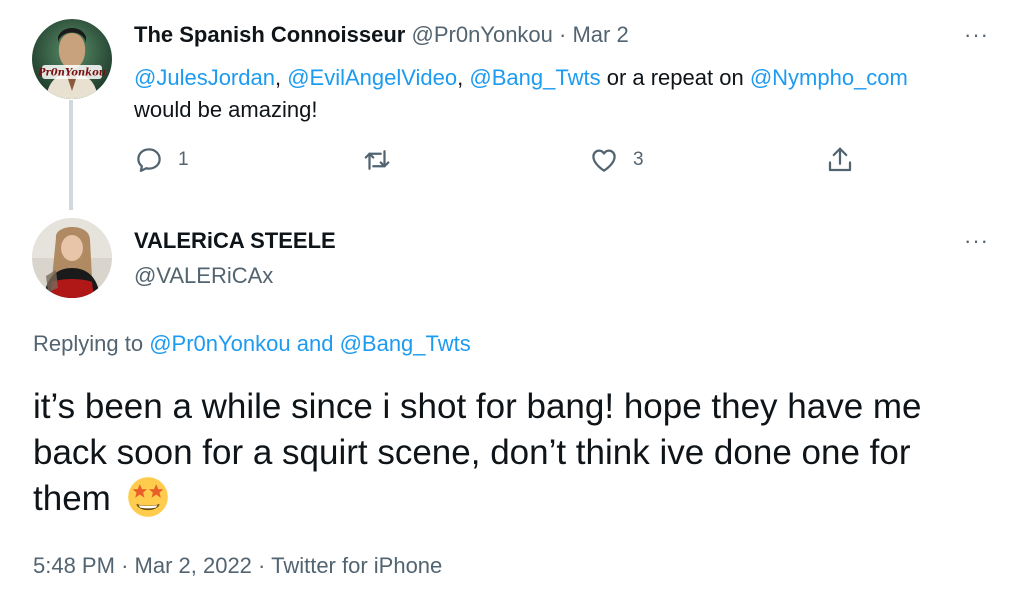  I want to click on tweet-source: Twitter for iPhone, so click(356, 565).